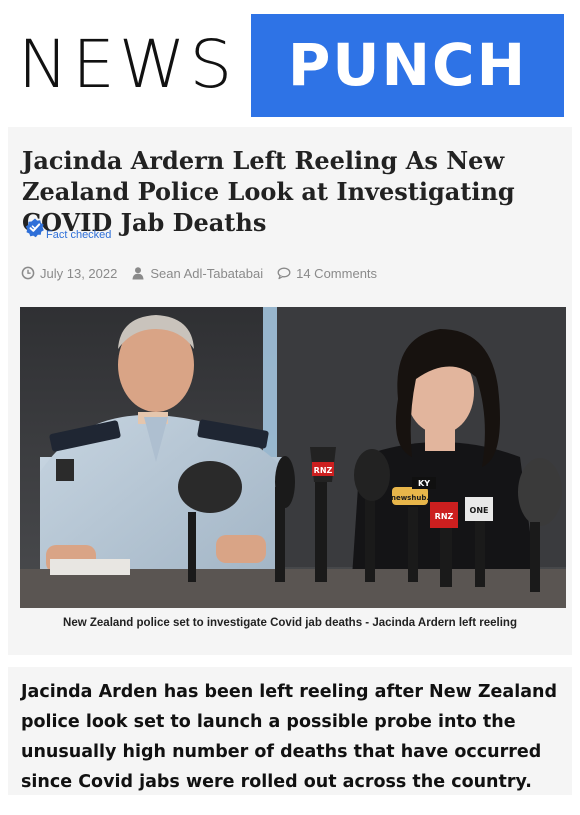 This screenshot has width=580, height=815. I want to click on speech-bubble-icon, so click(284, 273).